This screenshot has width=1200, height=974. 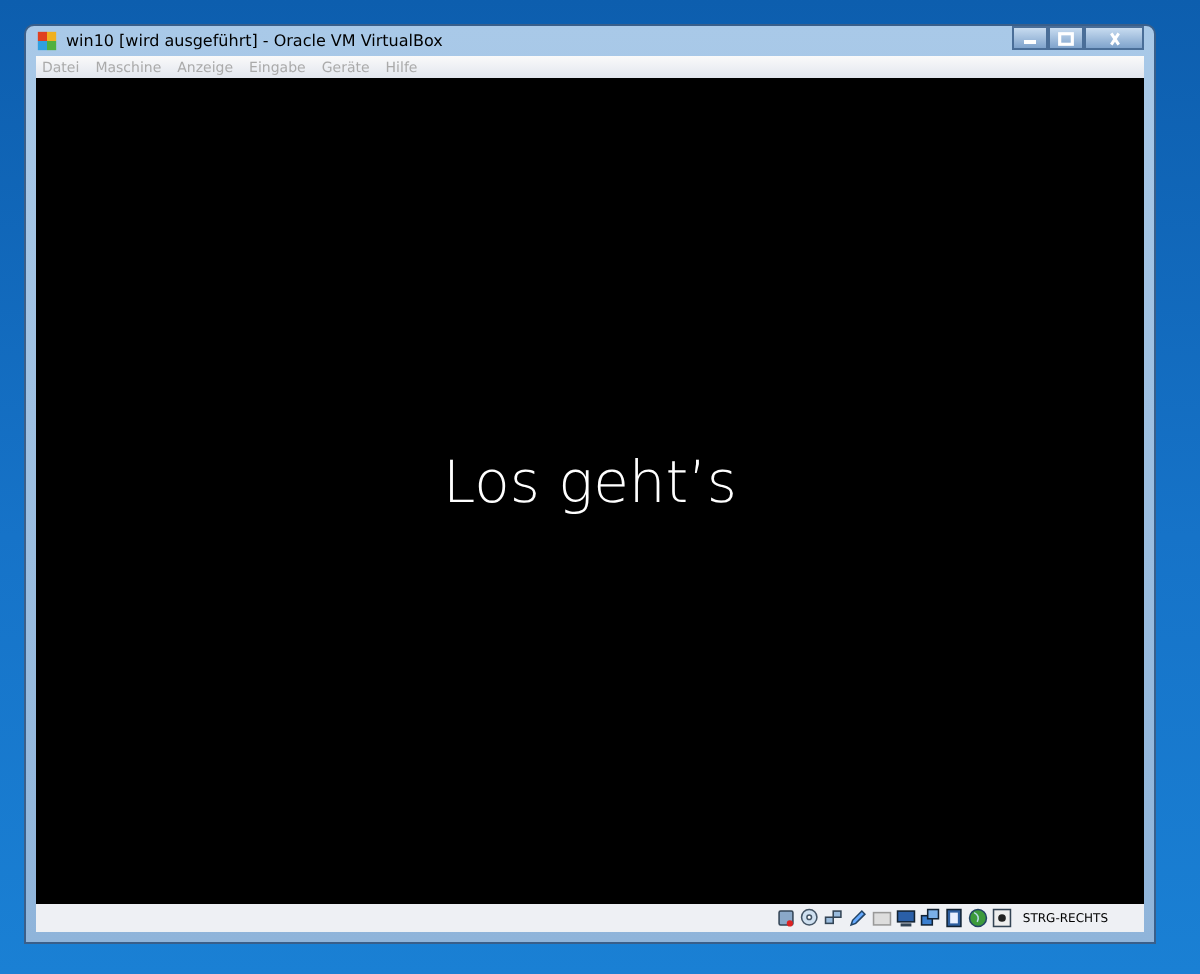 I want to click on window-title: win10 [wird ausgeführt] - Oracle VM VirtualBox, so click(x=254, y=41).